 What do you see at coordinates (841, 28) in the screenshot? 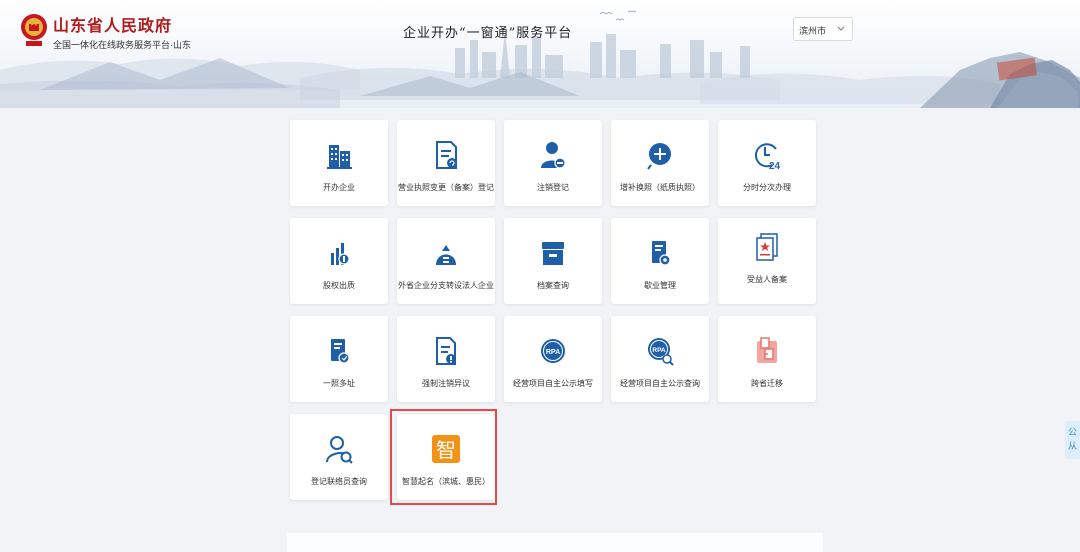
I see `chevron-down-icon` at bounding box center [841, 28].